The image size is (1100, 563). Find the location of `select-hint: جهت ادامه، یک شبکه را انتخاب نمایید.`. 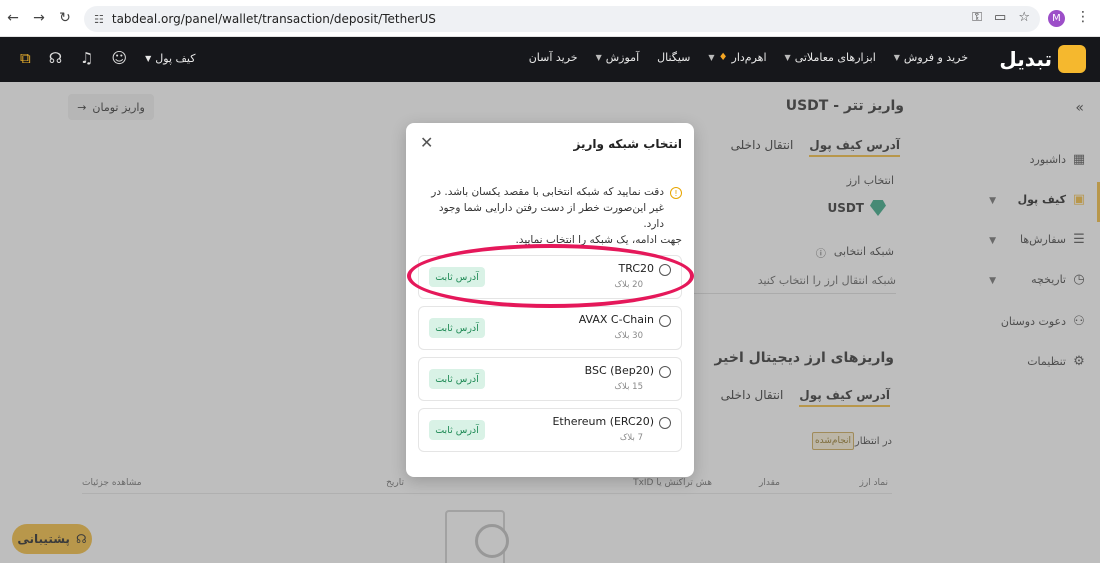

select-hint: جهت ادامه، یک شبکه را انتخاب نمایید. is located at coordinates (598, 240).